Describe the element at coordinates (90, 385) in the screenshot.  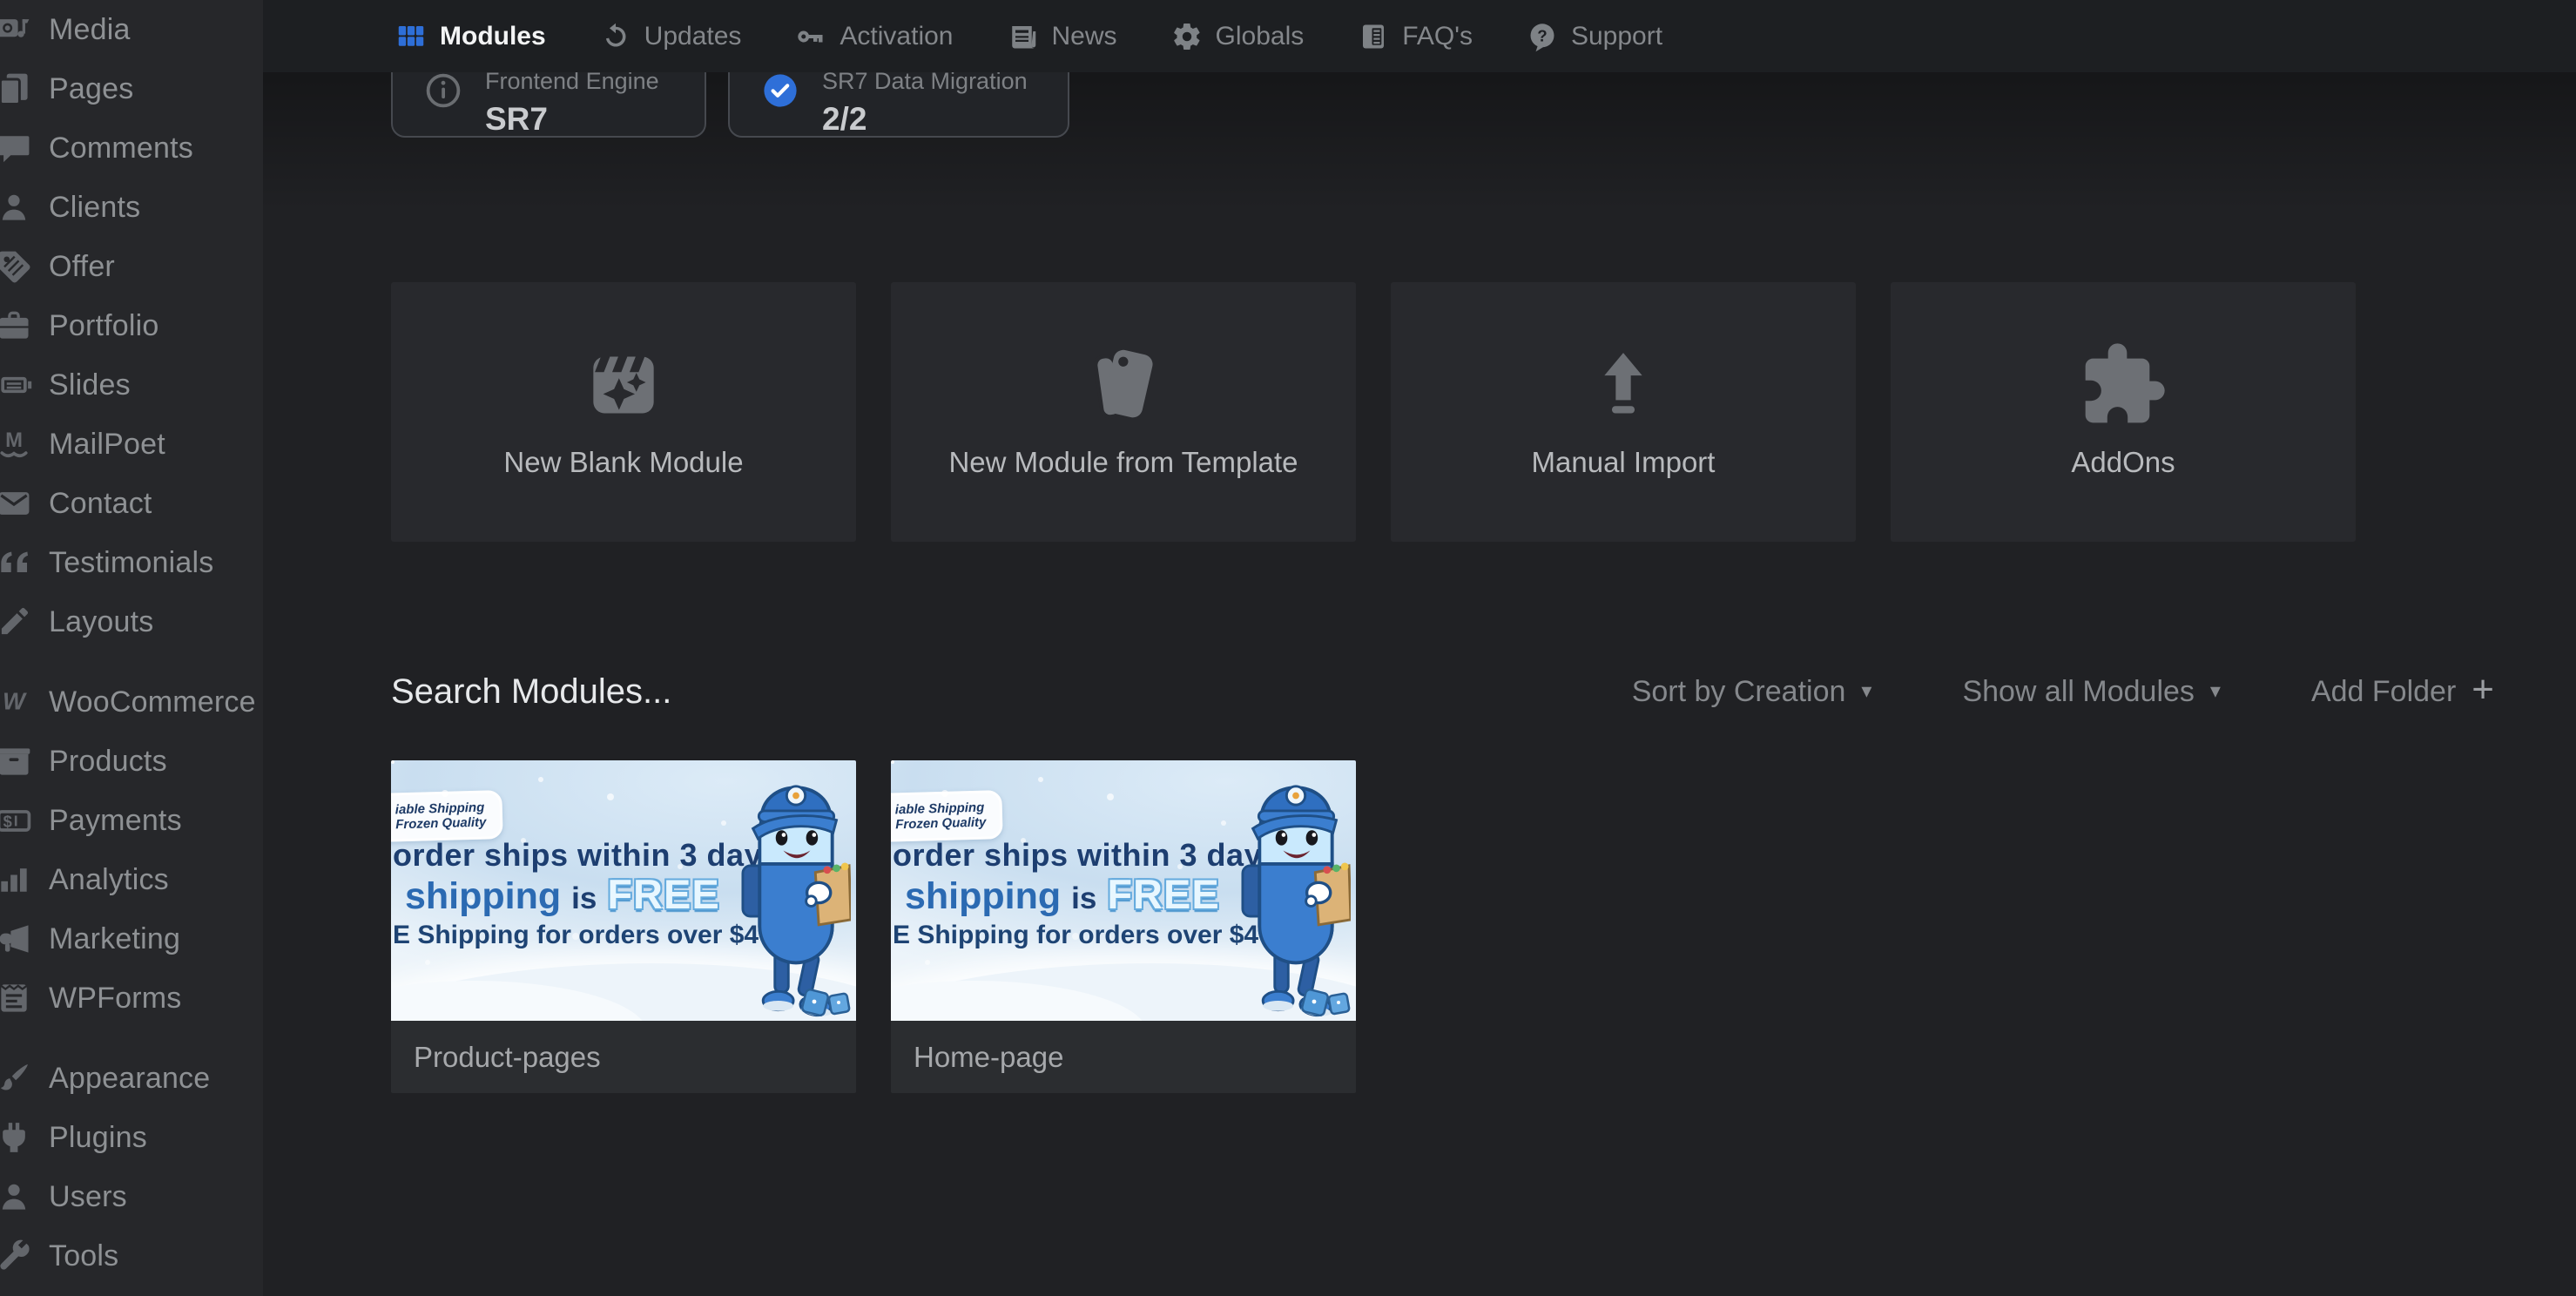
I see `sidebar-item-label: Slides` at that location.